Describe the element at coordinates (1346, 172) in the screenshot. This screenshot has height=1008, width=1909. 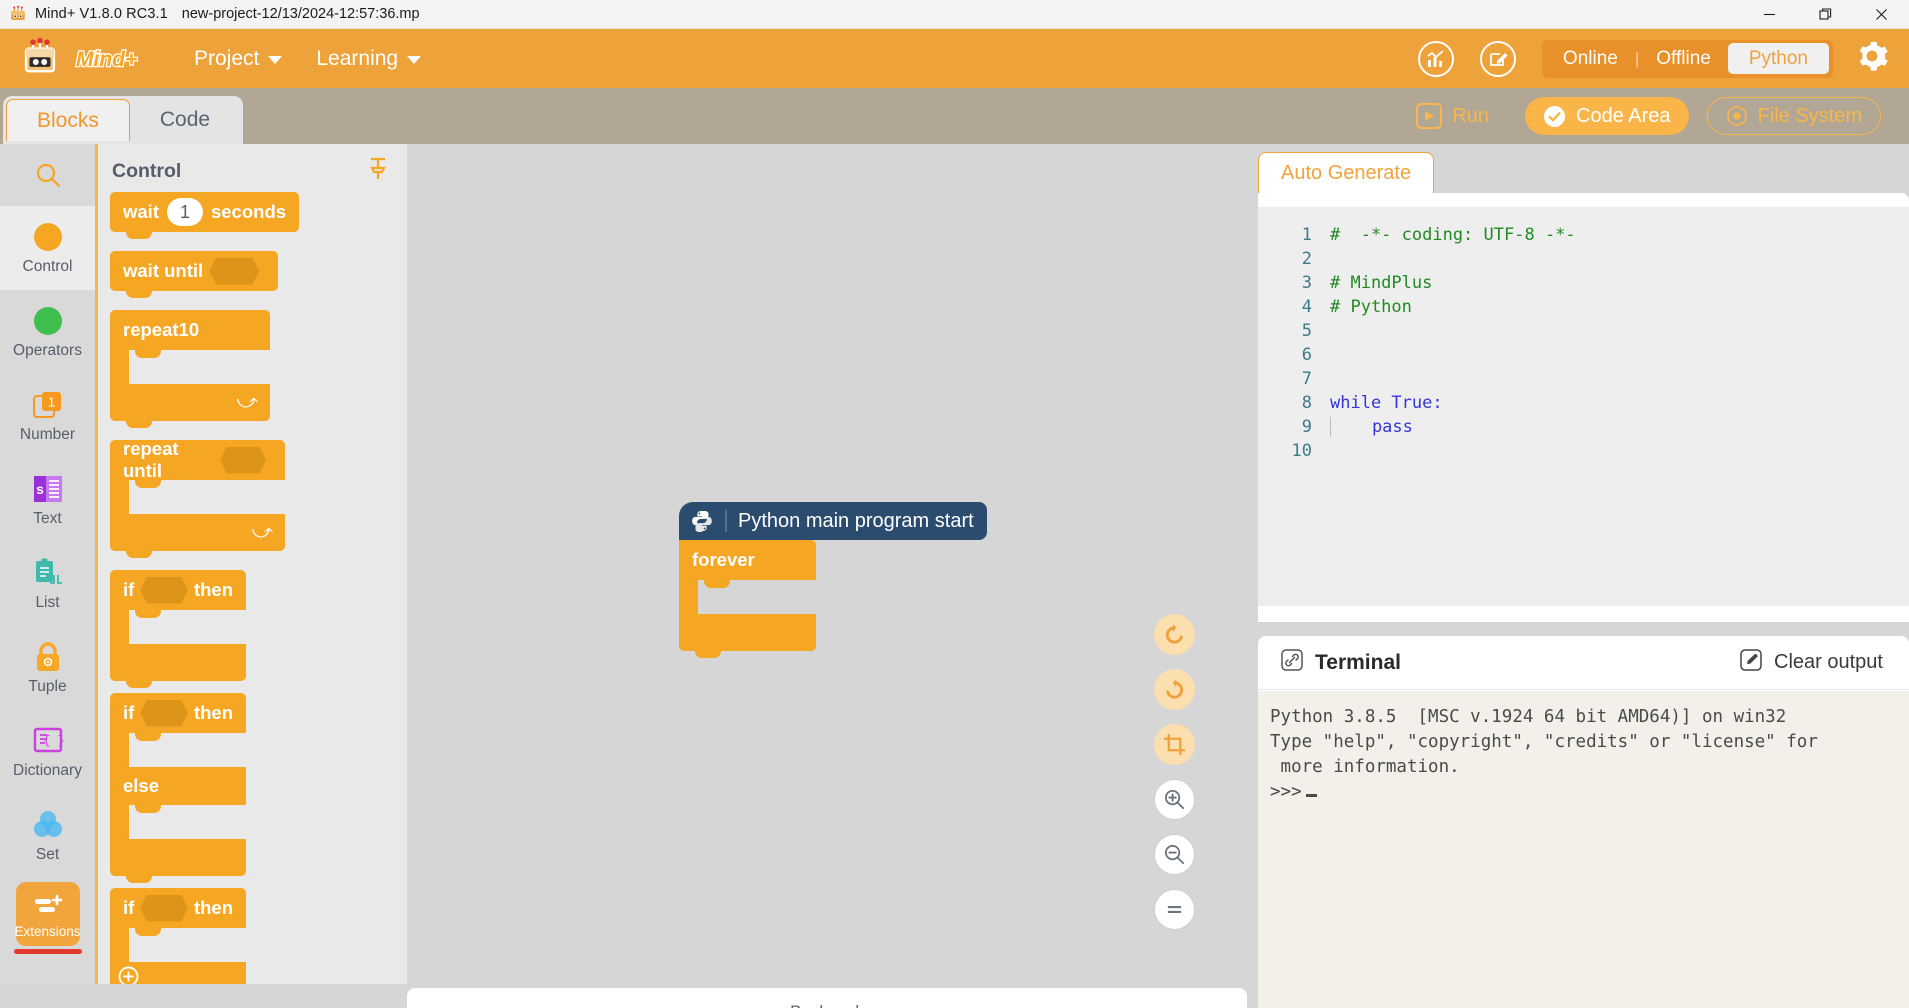
I see `tab-auto-generate: Auto Generate` at that location.